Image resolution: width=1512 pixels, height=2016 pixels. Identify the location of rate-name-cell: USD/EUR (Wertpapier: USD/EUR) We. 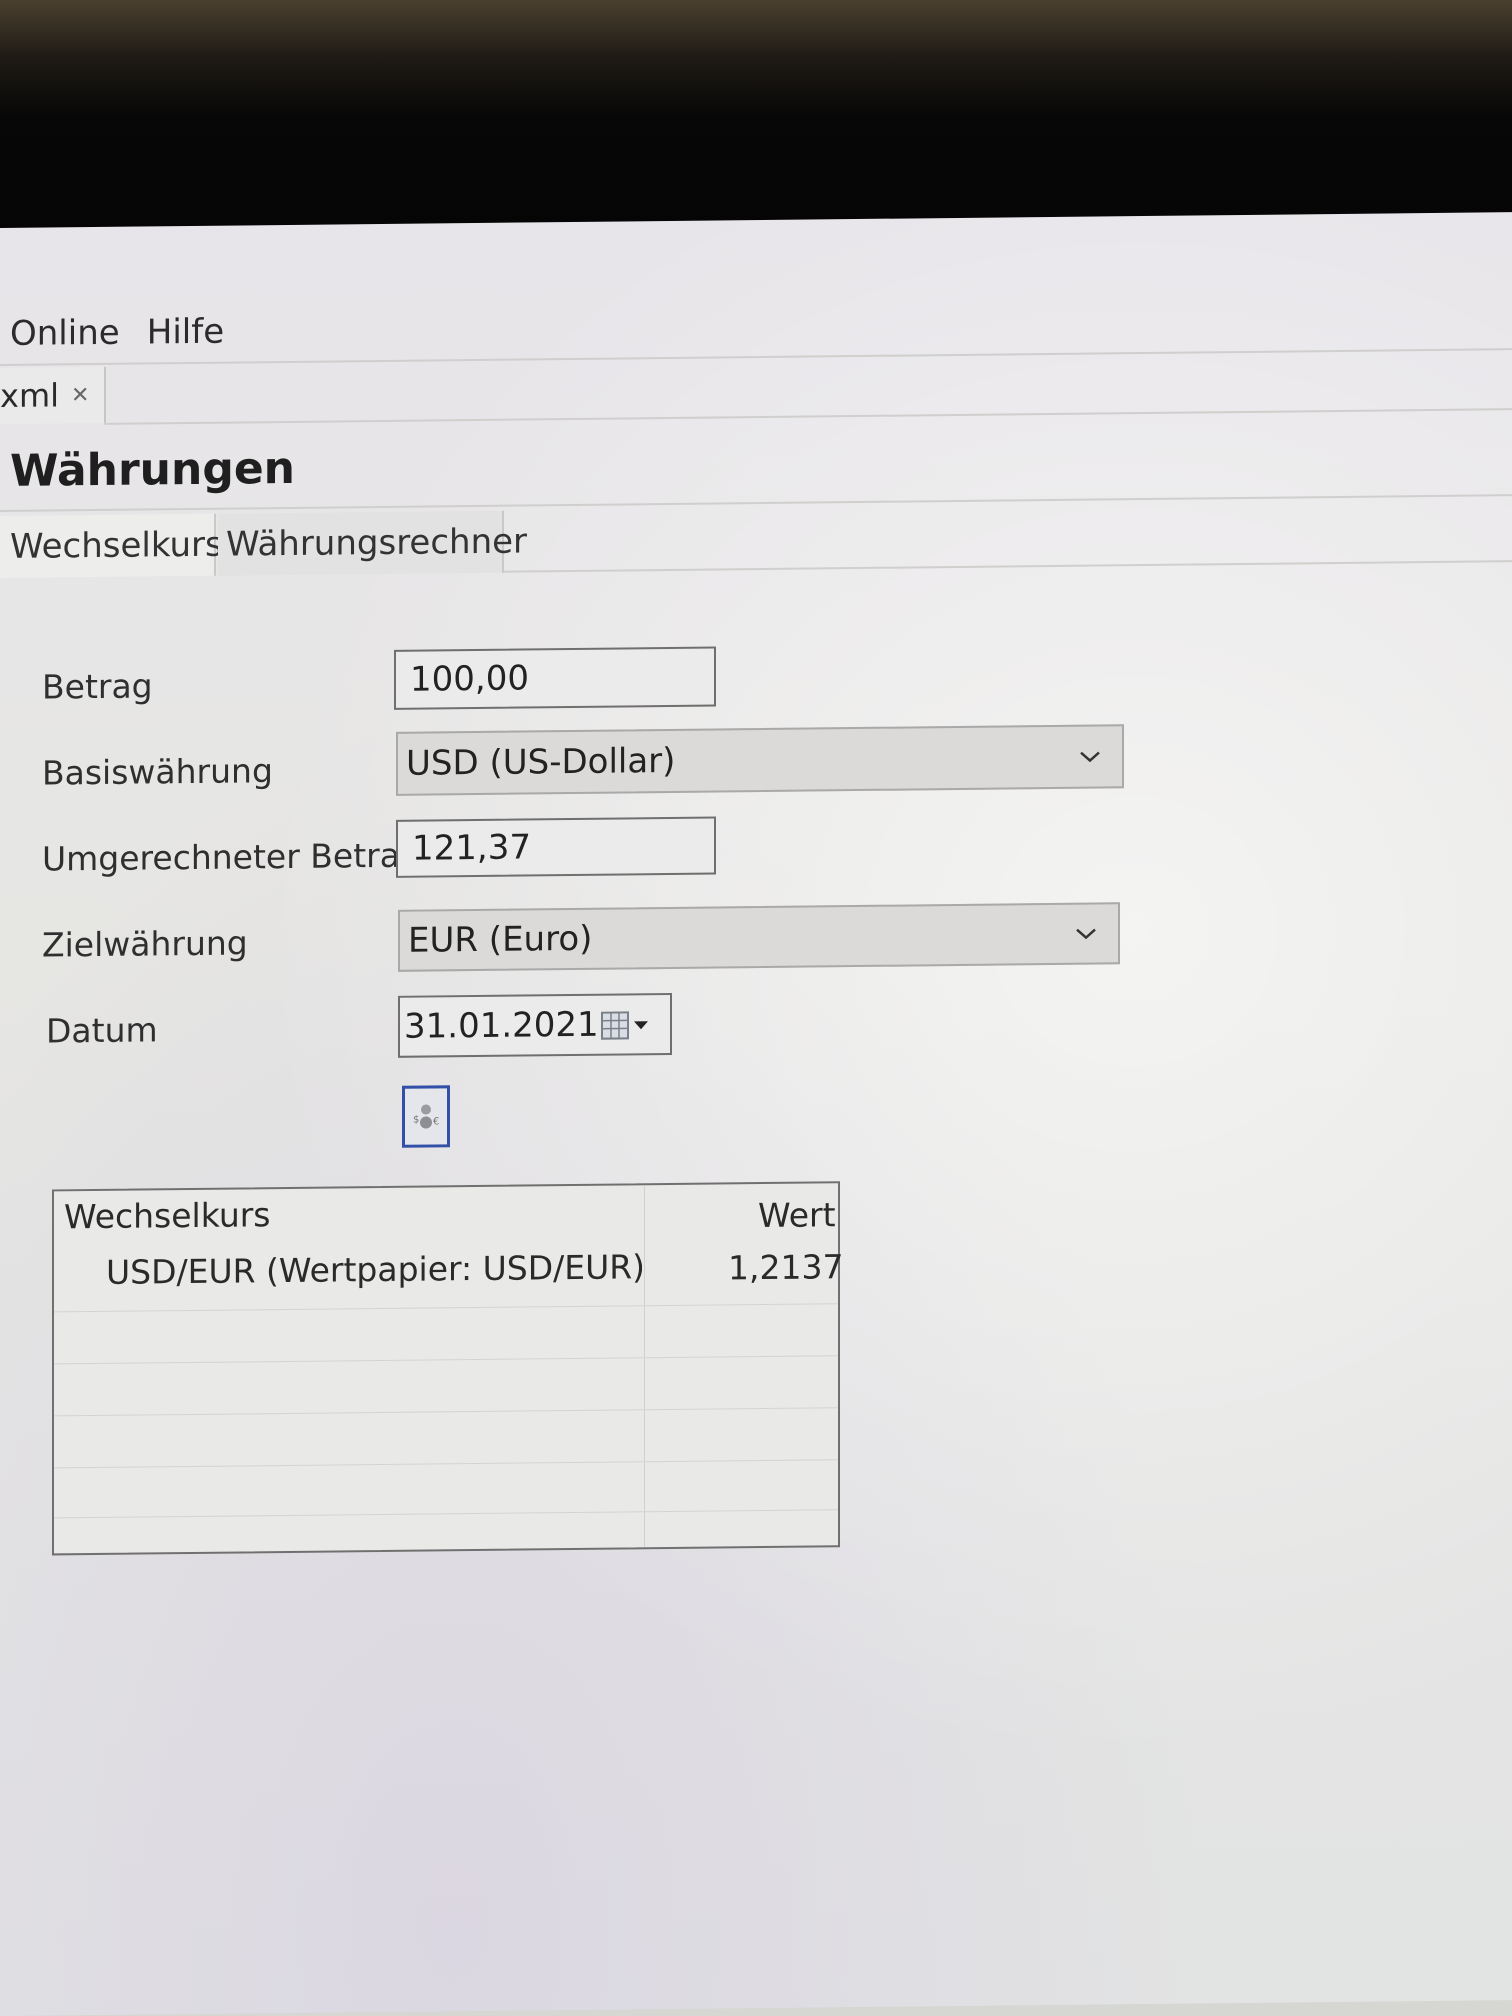
(374, 1269).